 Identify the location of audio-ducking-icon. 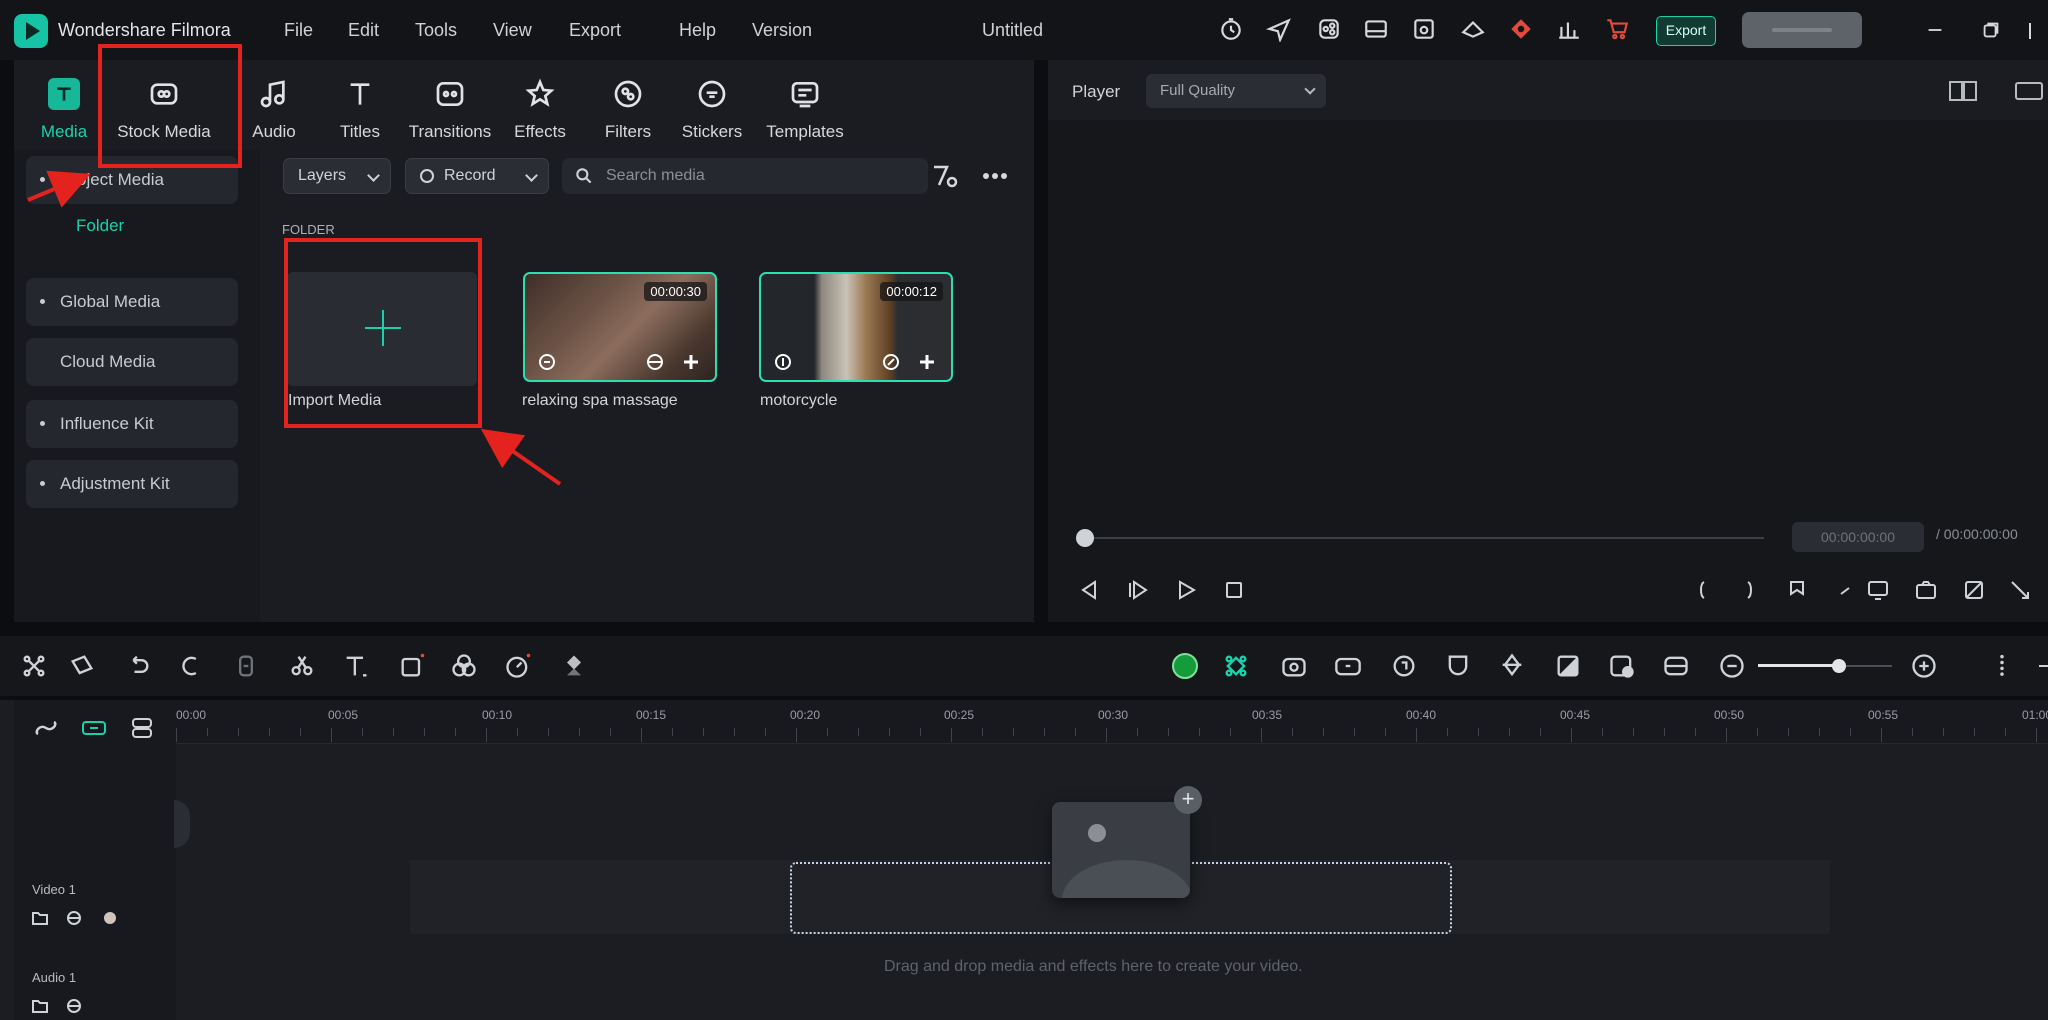
(1676, 666).